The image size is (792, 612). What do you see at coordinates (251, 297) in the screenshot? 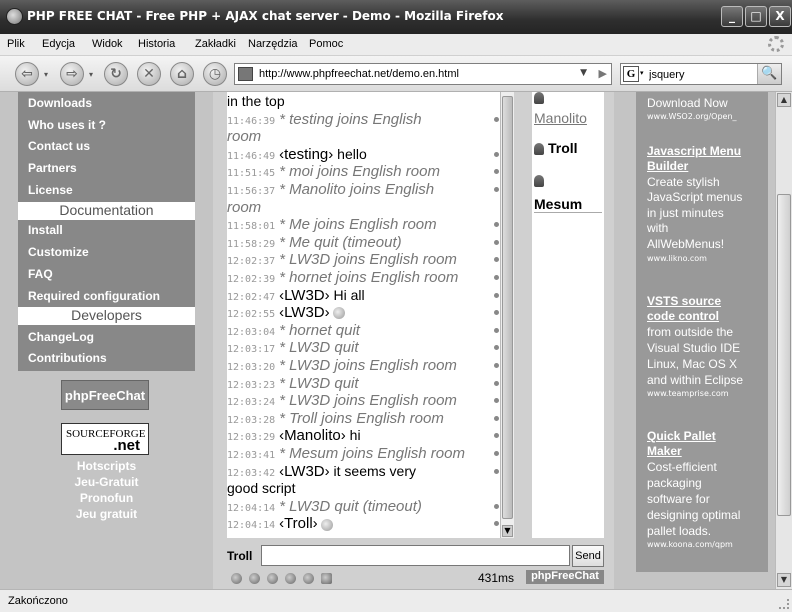
I see `message-timestamp: 12:02:47` at bounding box center [251, 297].